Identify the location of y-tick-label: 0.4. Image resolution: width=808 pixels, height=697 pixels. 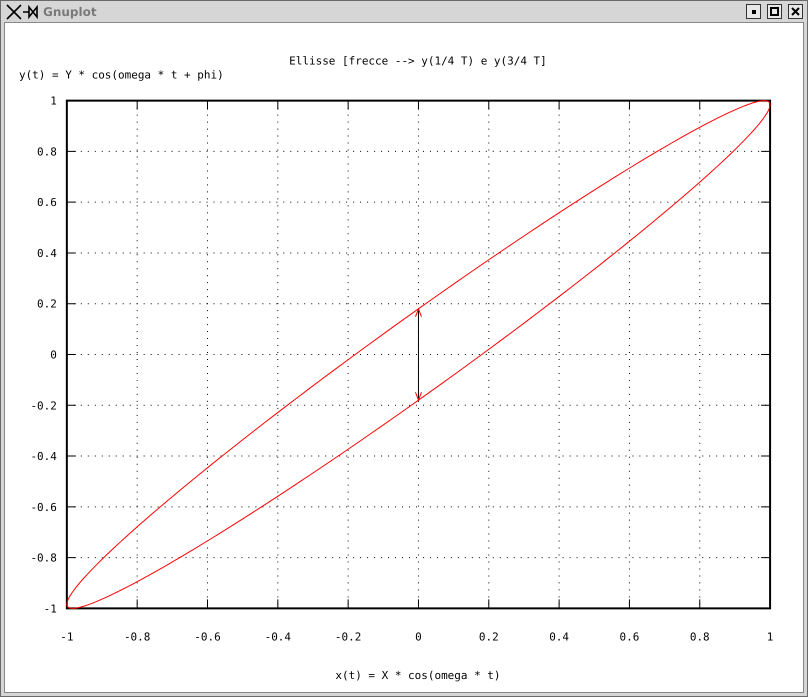
(47, 253).